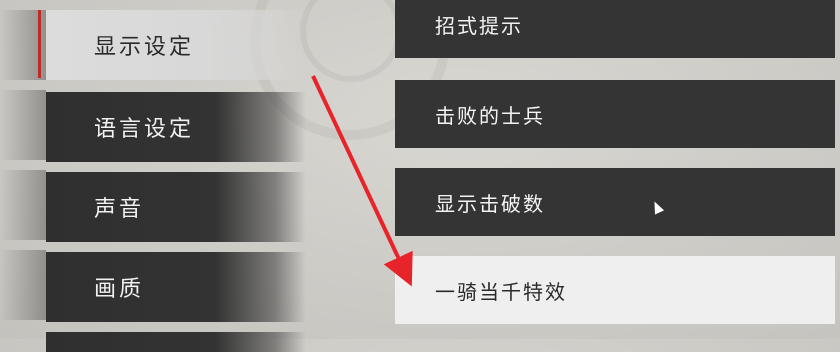 Image resolution: width=840 pixels, height=352 pixels. I want to click on annotation-arrow-icon, so click(362, 181).